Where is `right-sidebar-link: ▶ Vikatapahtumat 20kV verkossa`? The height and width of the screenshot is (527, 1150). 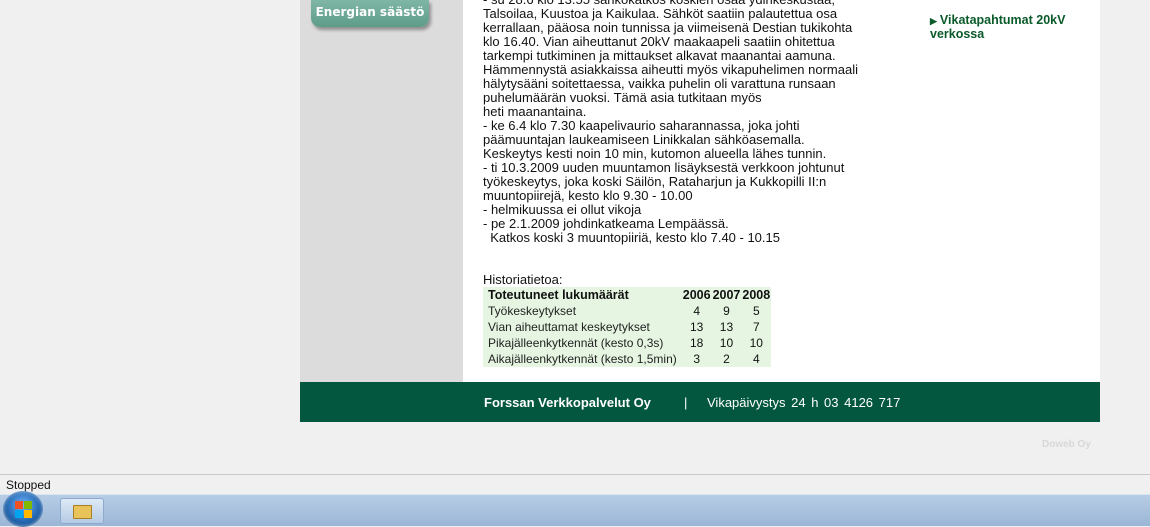
right-sidebar-link: ▶ Vikatapahtumat 20kV verkossa is located at coordinates (1010, 27).